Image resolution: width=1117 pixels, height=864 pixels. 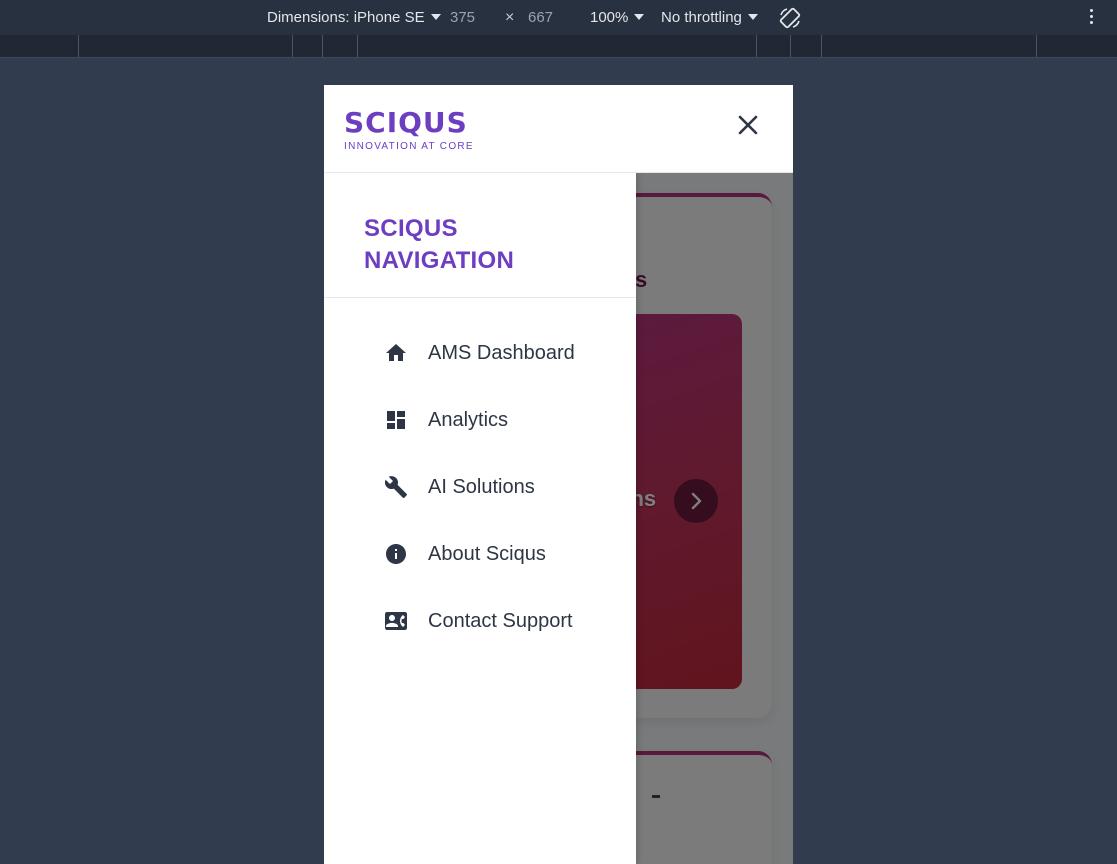 I want to click on times-symbol: ×, so click(x=510, y=17).